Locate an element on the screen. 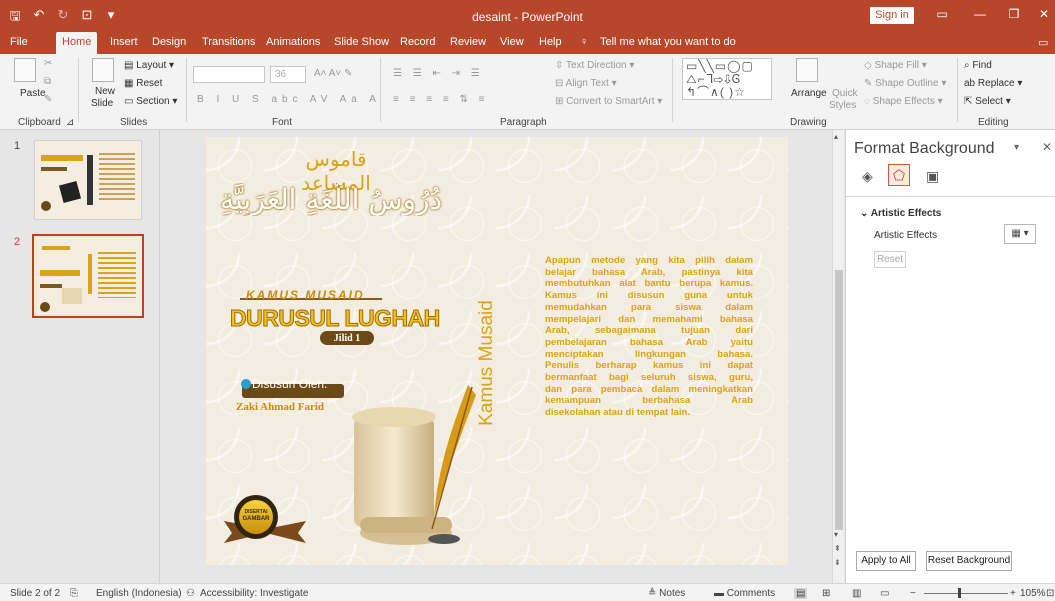 This screenshot has width=1055, height=601. thumb-arabic is located at coordinates (56, 248).